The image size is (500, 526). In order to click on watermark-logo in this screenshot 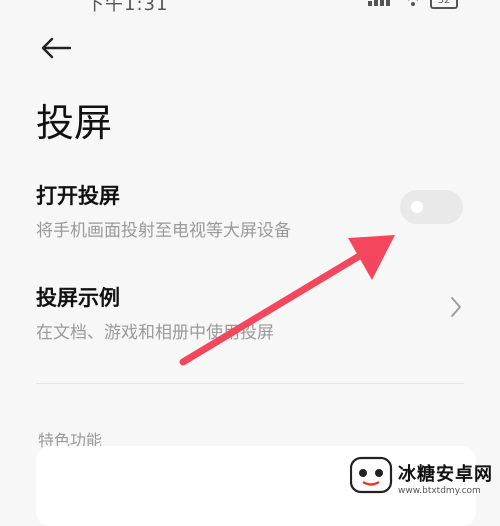, I will do `click(371, 478)`.